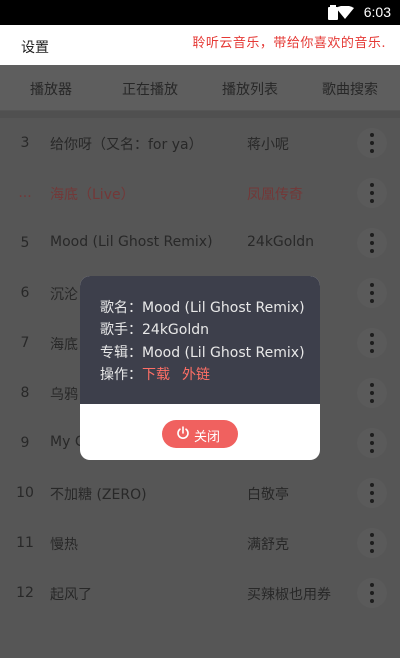  Describe the element at coordinates (223, 308) in the screenshot. I see `song-name-value: Mood (Lil Ghost Remix)` at that location.